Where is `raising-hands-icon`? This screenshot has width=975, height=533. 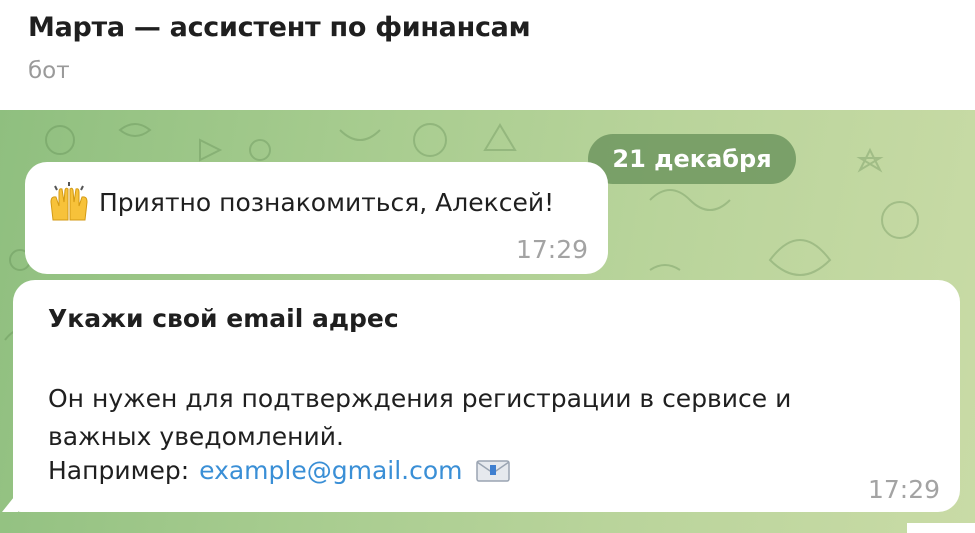
raising-hands-icon is located at coordinates (69, 202).